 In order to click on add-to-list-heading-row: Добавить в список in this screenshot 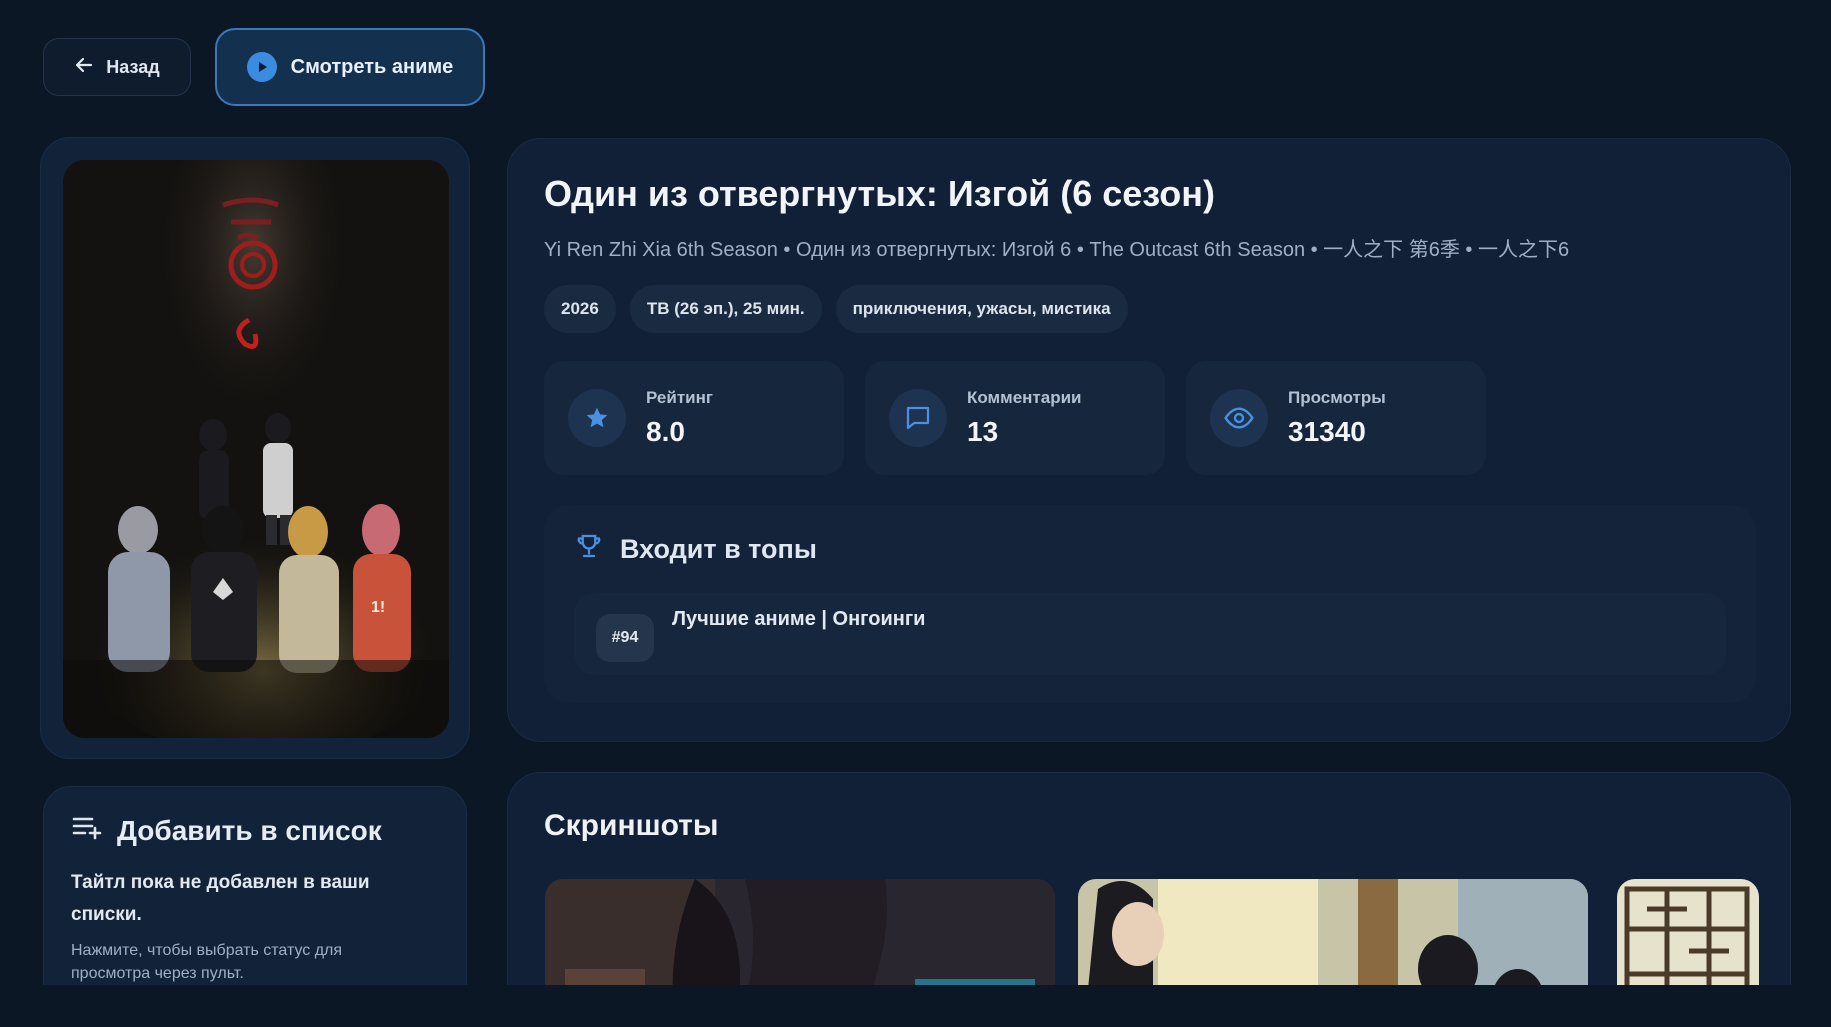, I will do `click(226, 830)`.